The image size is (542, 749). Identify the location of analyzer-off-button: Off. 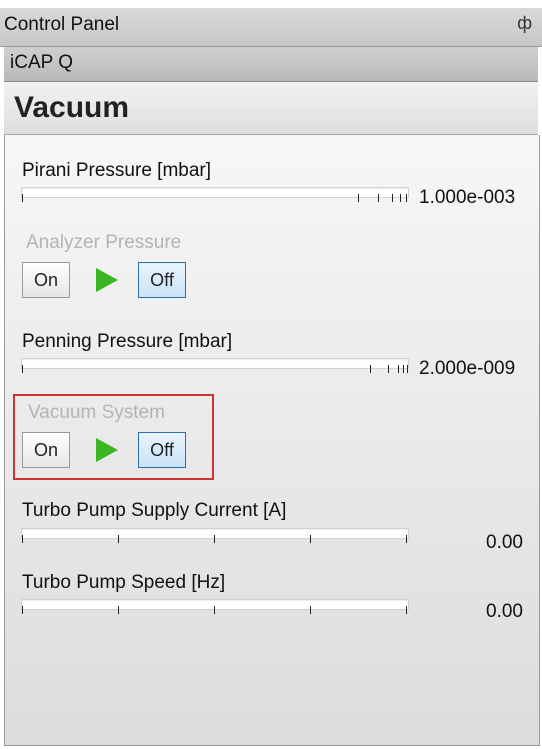
(162, 280).